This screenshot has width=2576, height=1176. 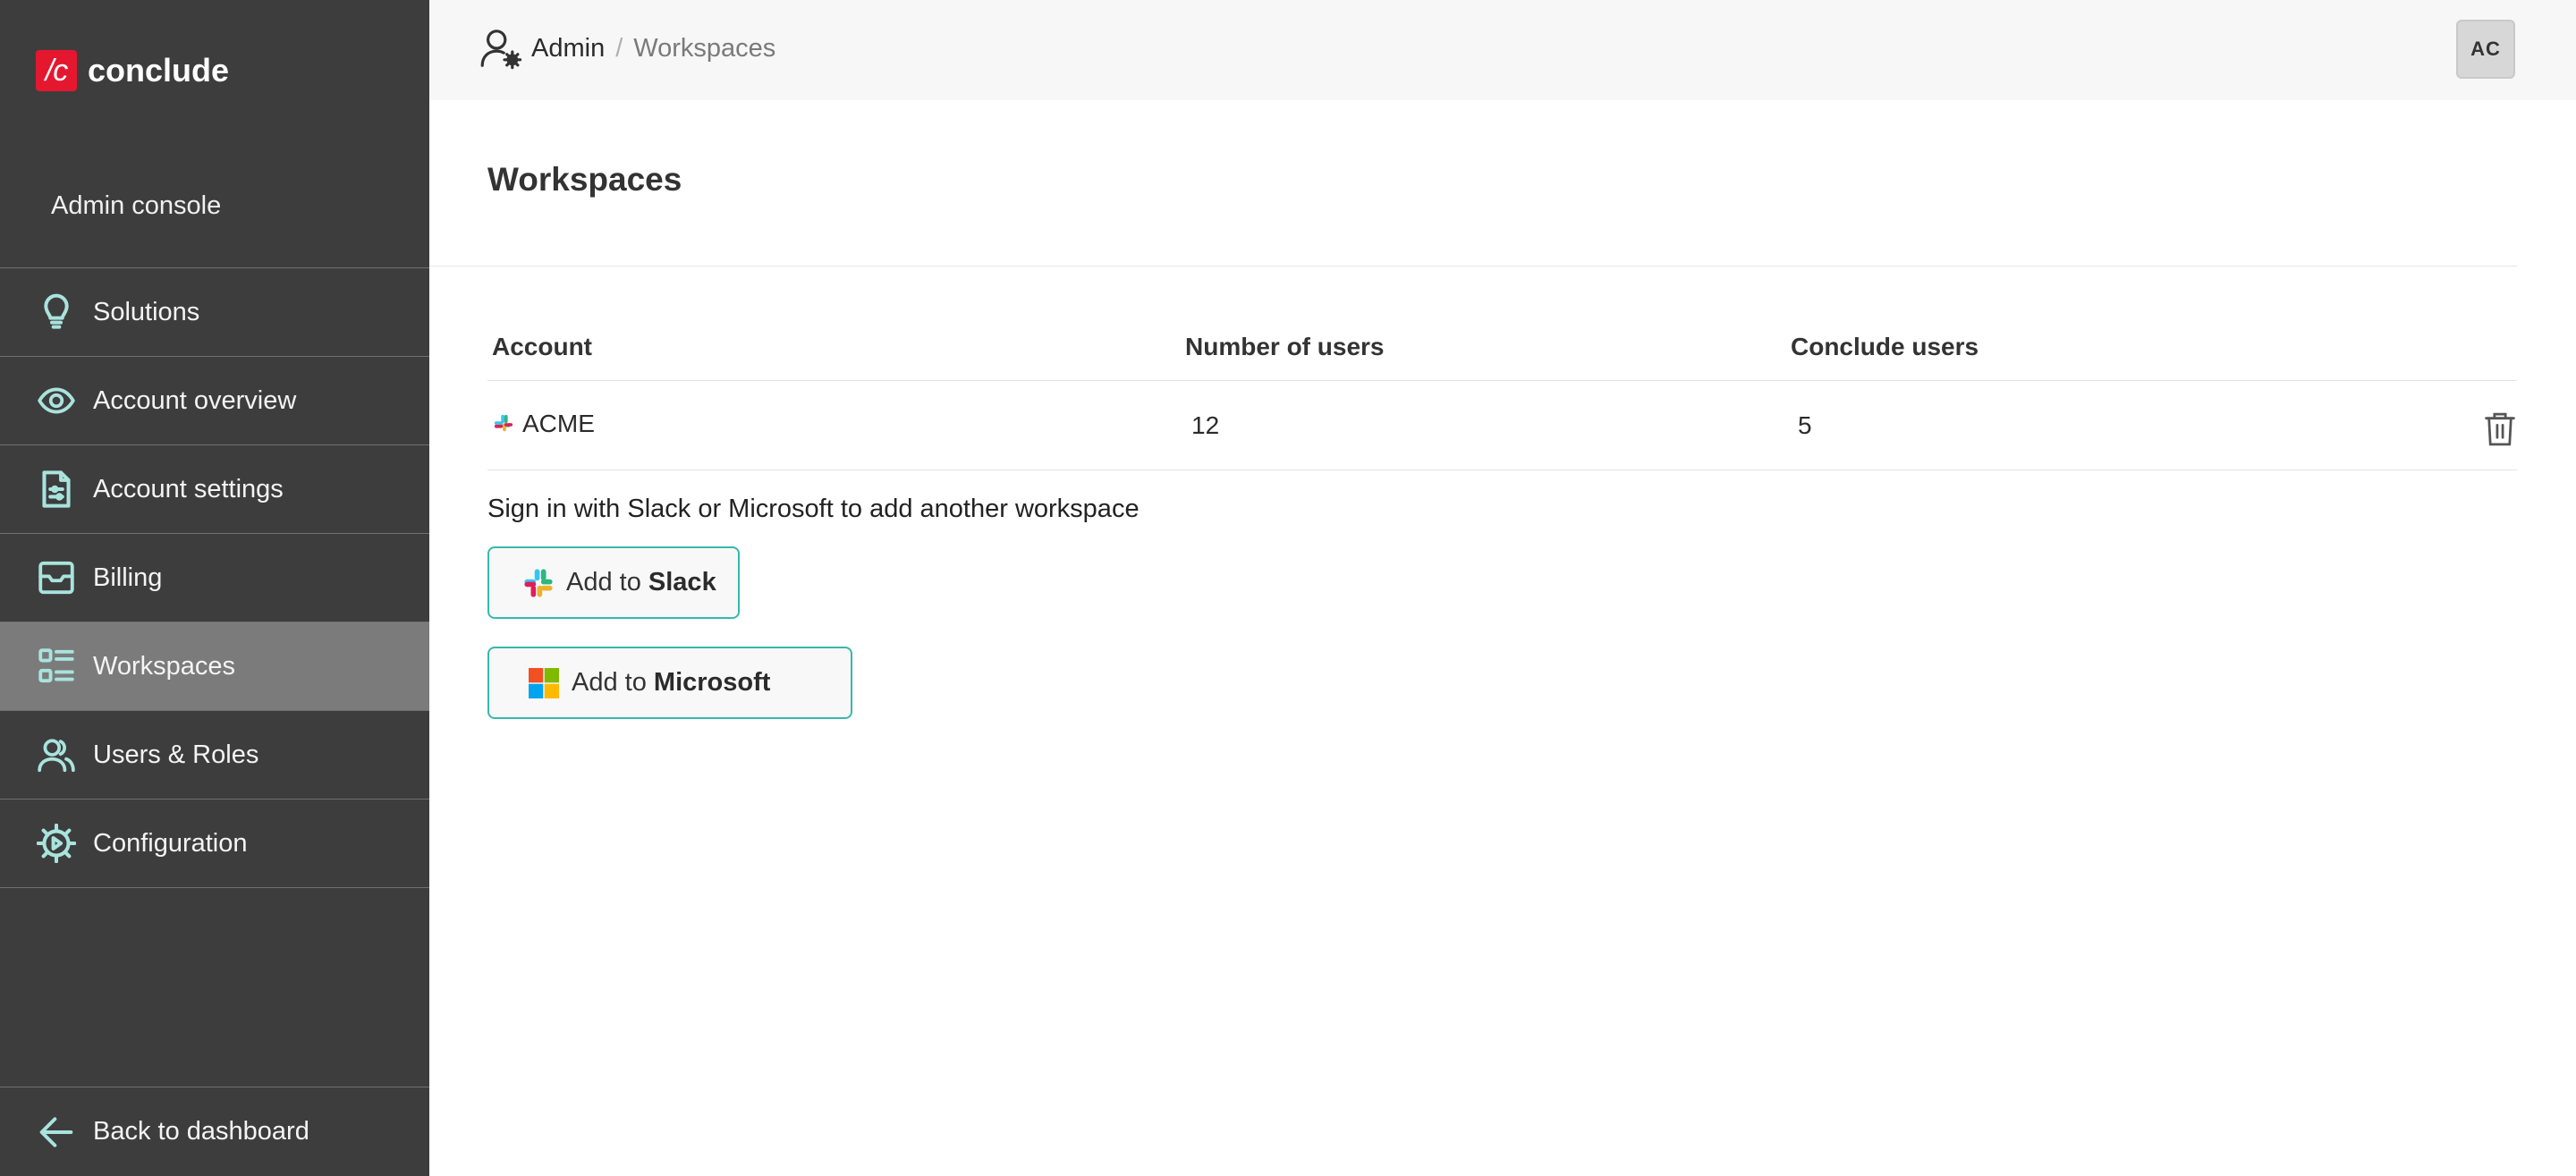 I want to click on console-title: Admin console, so click(x=136, y=205).